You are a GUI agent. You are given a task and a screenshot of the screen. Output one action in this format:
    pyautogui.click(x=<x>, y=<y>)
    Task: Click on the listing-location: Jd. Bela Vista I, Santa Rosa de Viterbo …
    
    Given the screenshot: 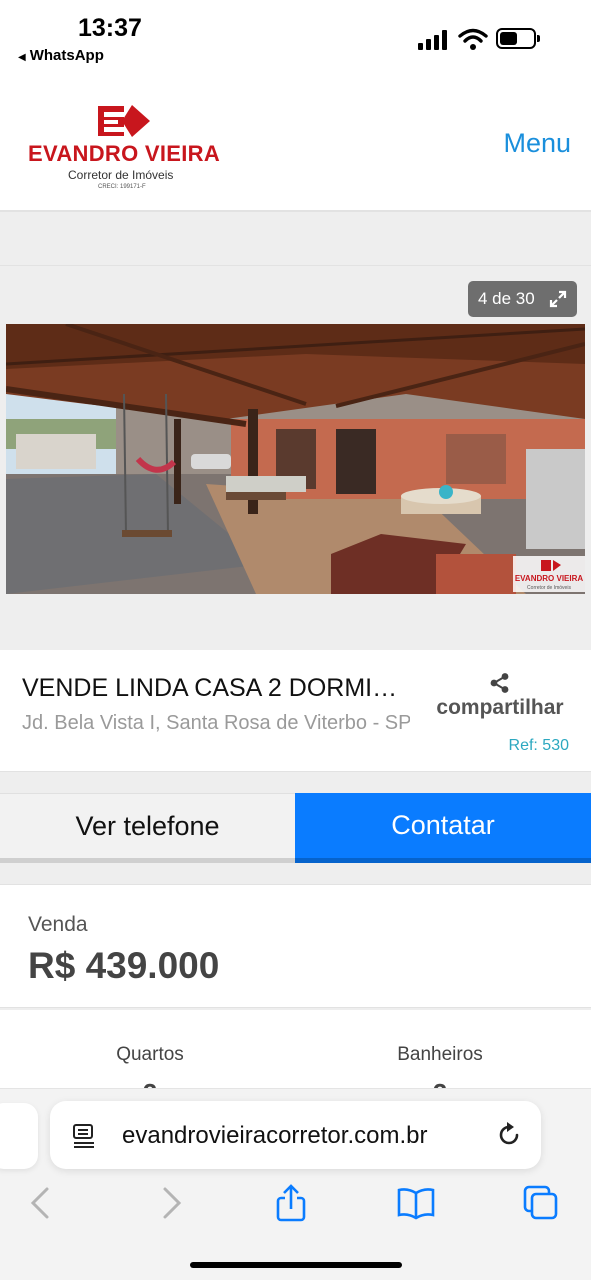 What is the action you would take?
    pyautogui.click(x=216, y=723)
    